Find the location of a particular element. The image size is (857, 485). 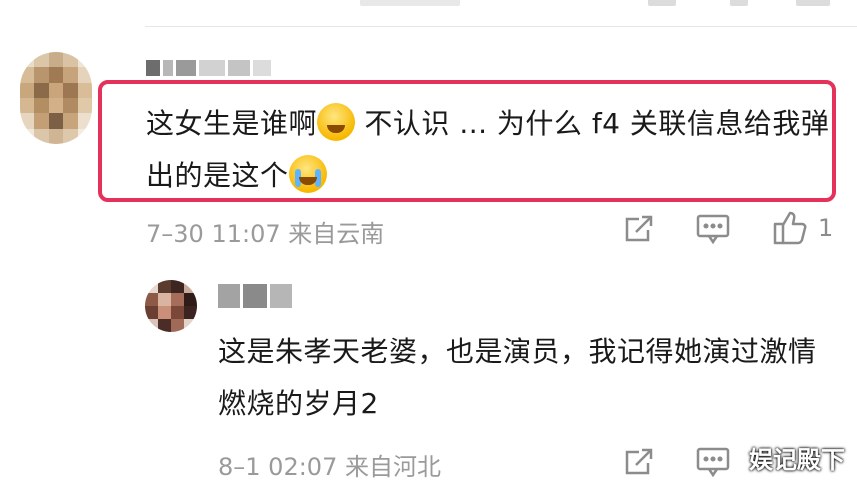

laughing-crying-emoji-icon is located at coordinates (336, 122).